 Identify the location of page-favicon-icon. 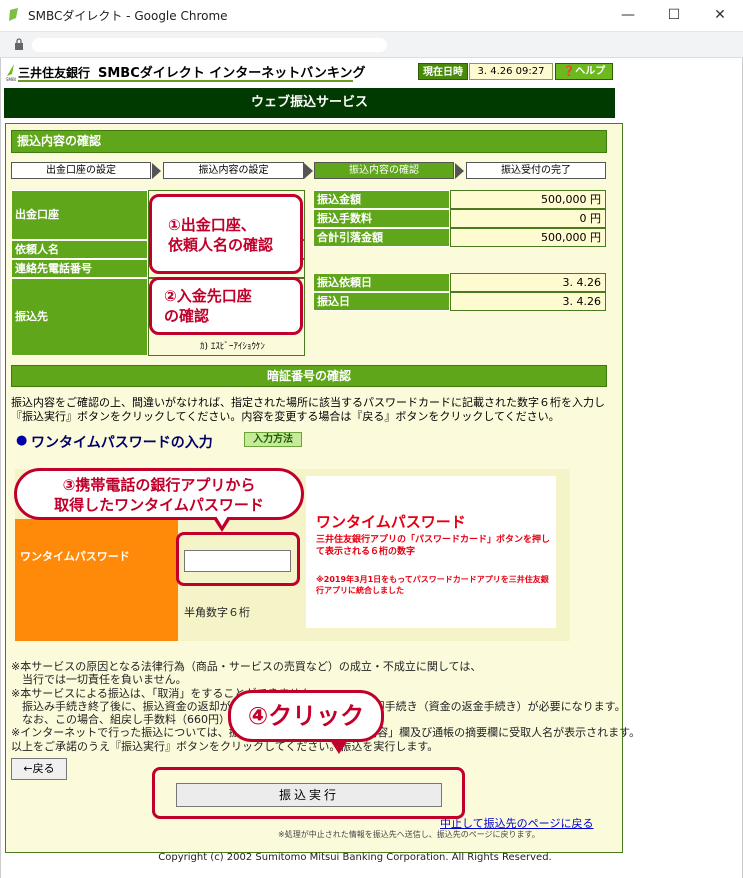
(13, 14).